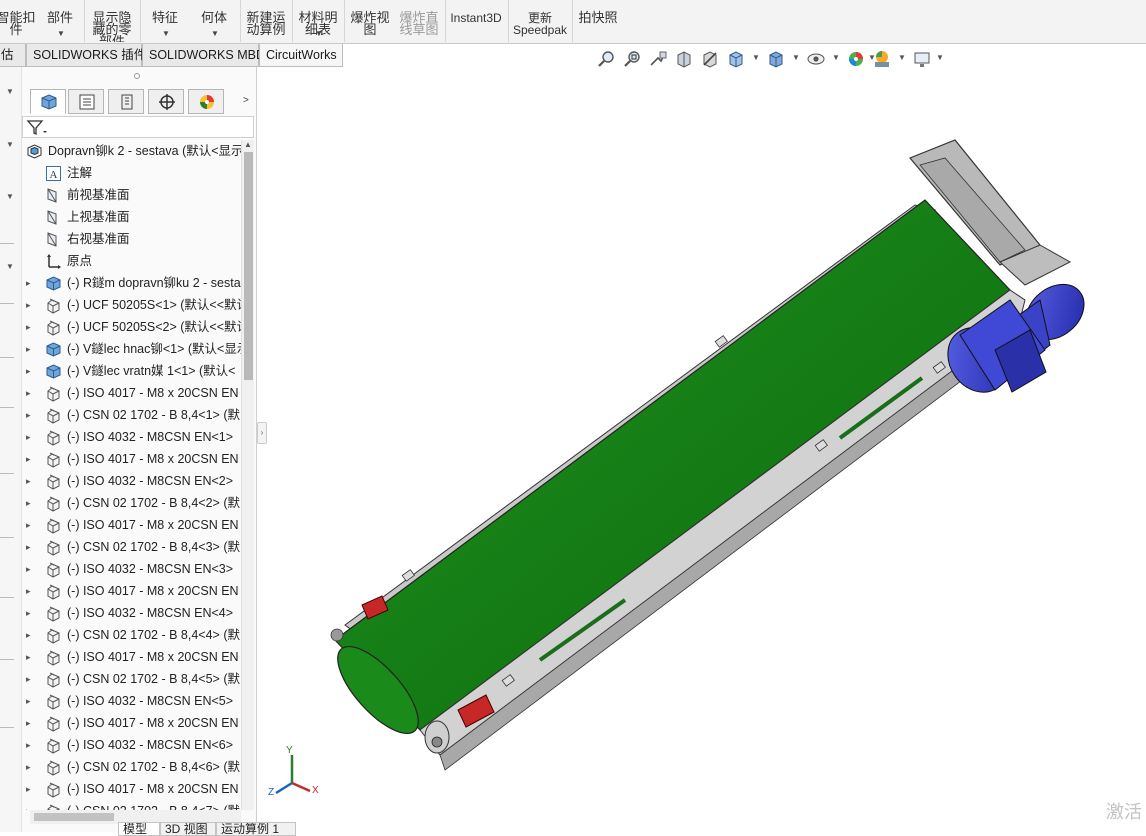 Image resolution: width=1146 pixels, height=836 pixels. Describe the element at coordinates (131, 305) in the screenshot. I see `tree-node: ▸ (-) UCF 50205S<1> (默认<<默认` at that location.